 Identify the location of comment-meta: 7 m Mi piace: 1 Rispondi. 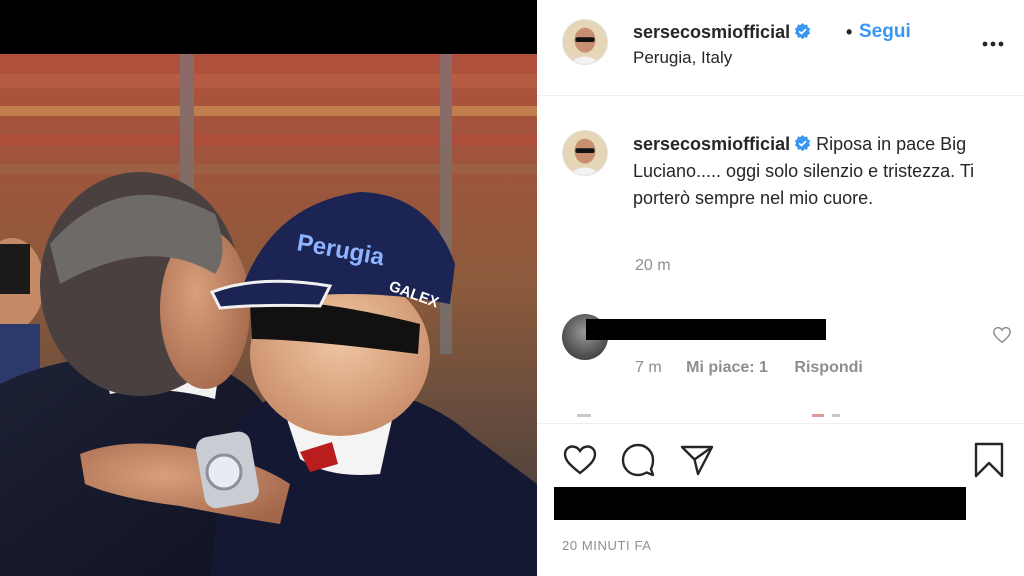
(749, 368).